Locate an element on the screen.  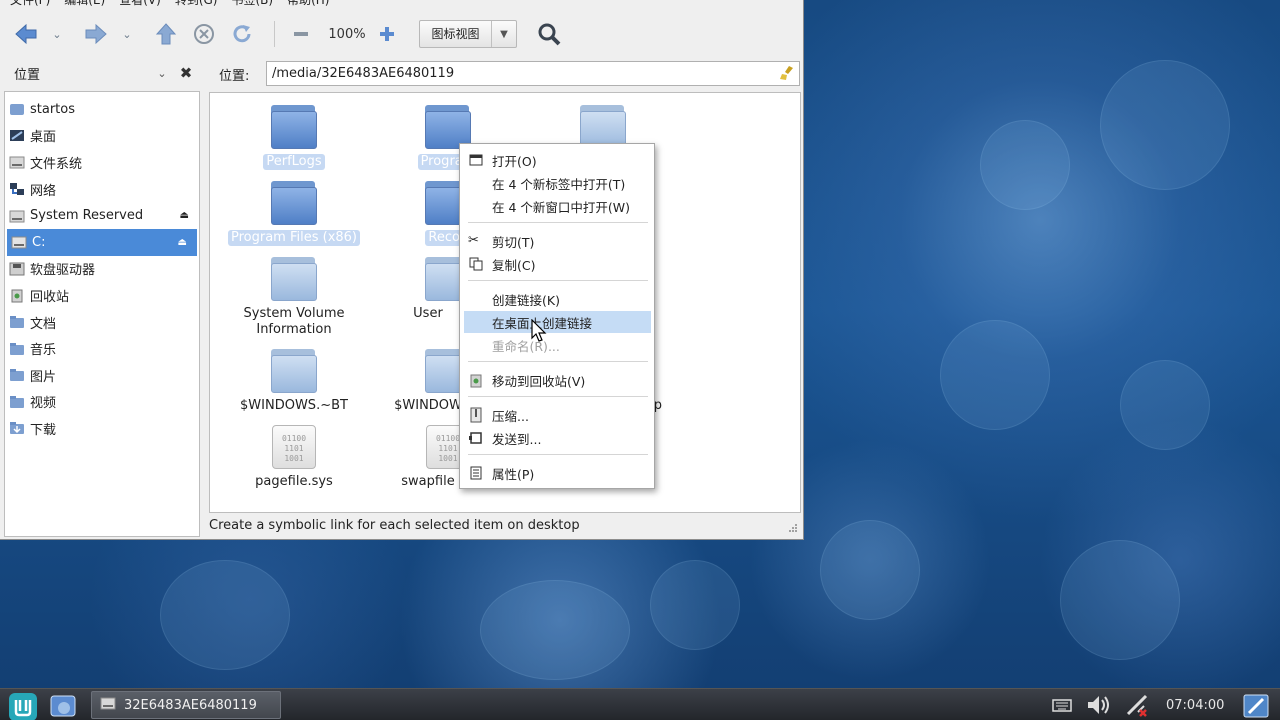
taskbar-window-item: 32E6483AE6480119 is located at coordinates (186, 705).